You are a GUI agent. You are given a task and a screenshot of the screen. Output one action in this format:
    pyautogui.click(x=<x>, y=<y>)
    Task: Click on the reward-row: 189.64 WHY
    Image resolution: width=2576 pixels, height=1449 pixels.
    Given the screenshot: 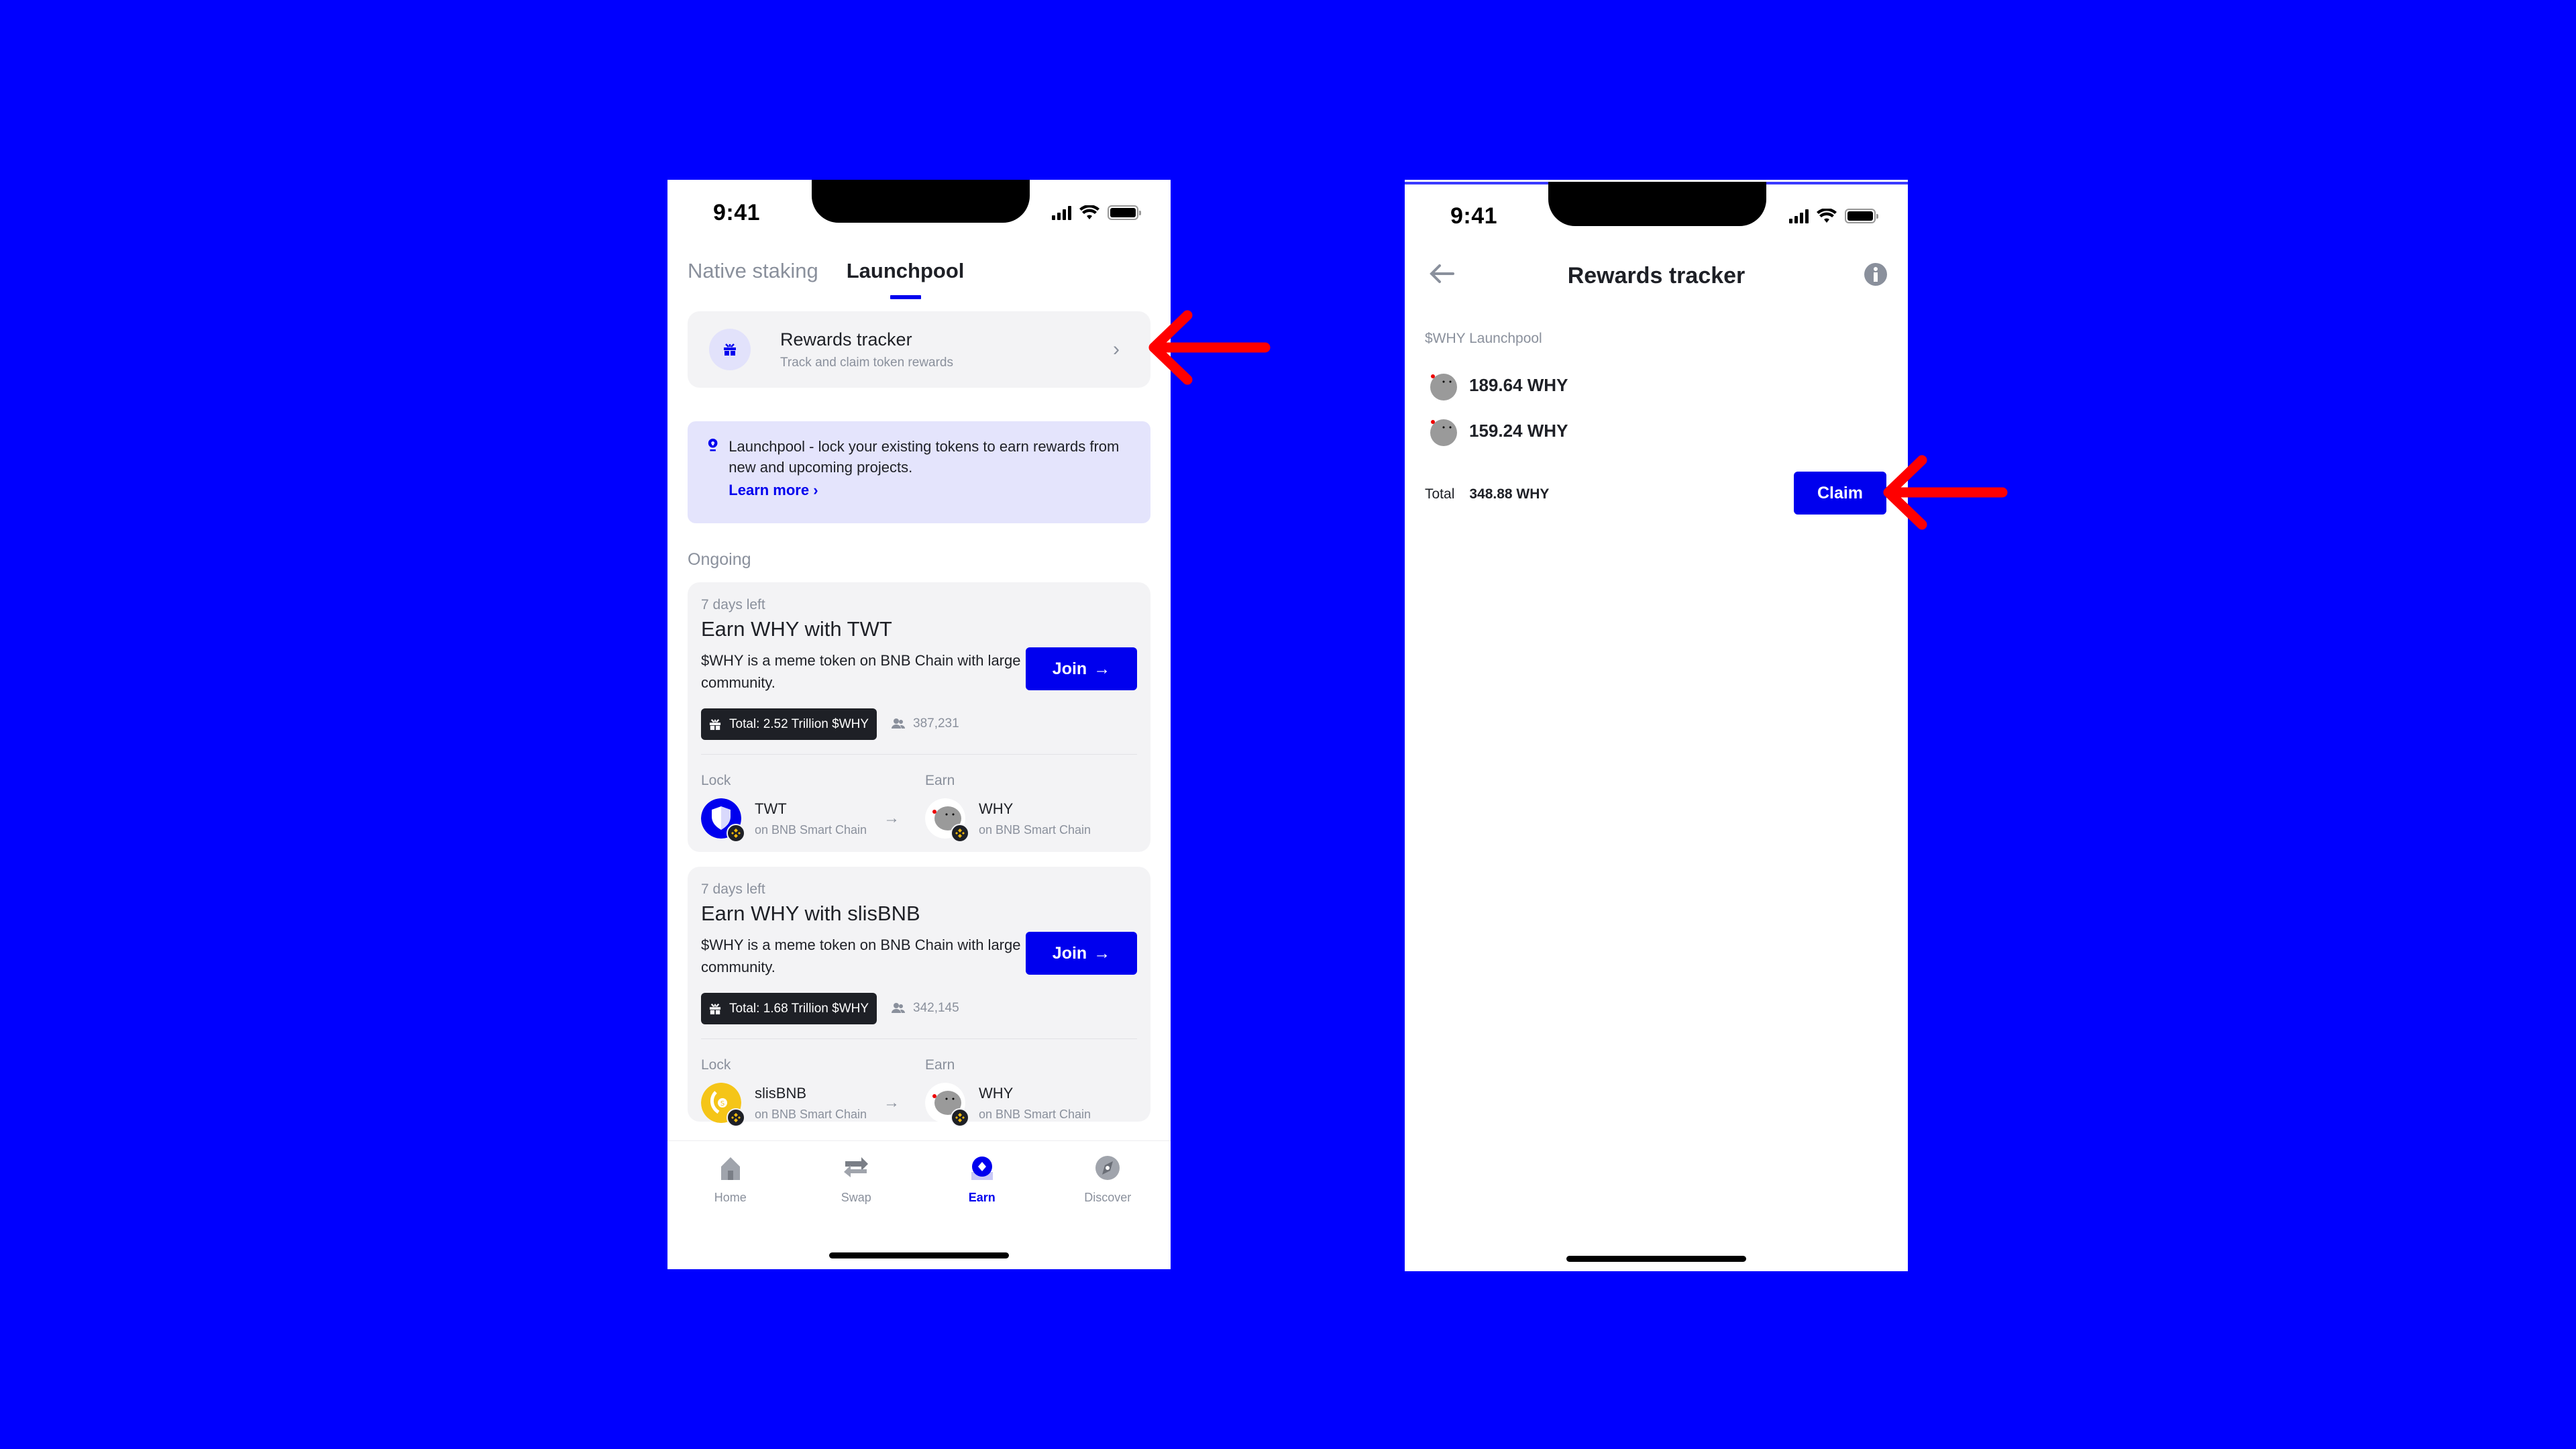 What is the action you would take?
    pyautogui.click(x=1496, y=385)
    